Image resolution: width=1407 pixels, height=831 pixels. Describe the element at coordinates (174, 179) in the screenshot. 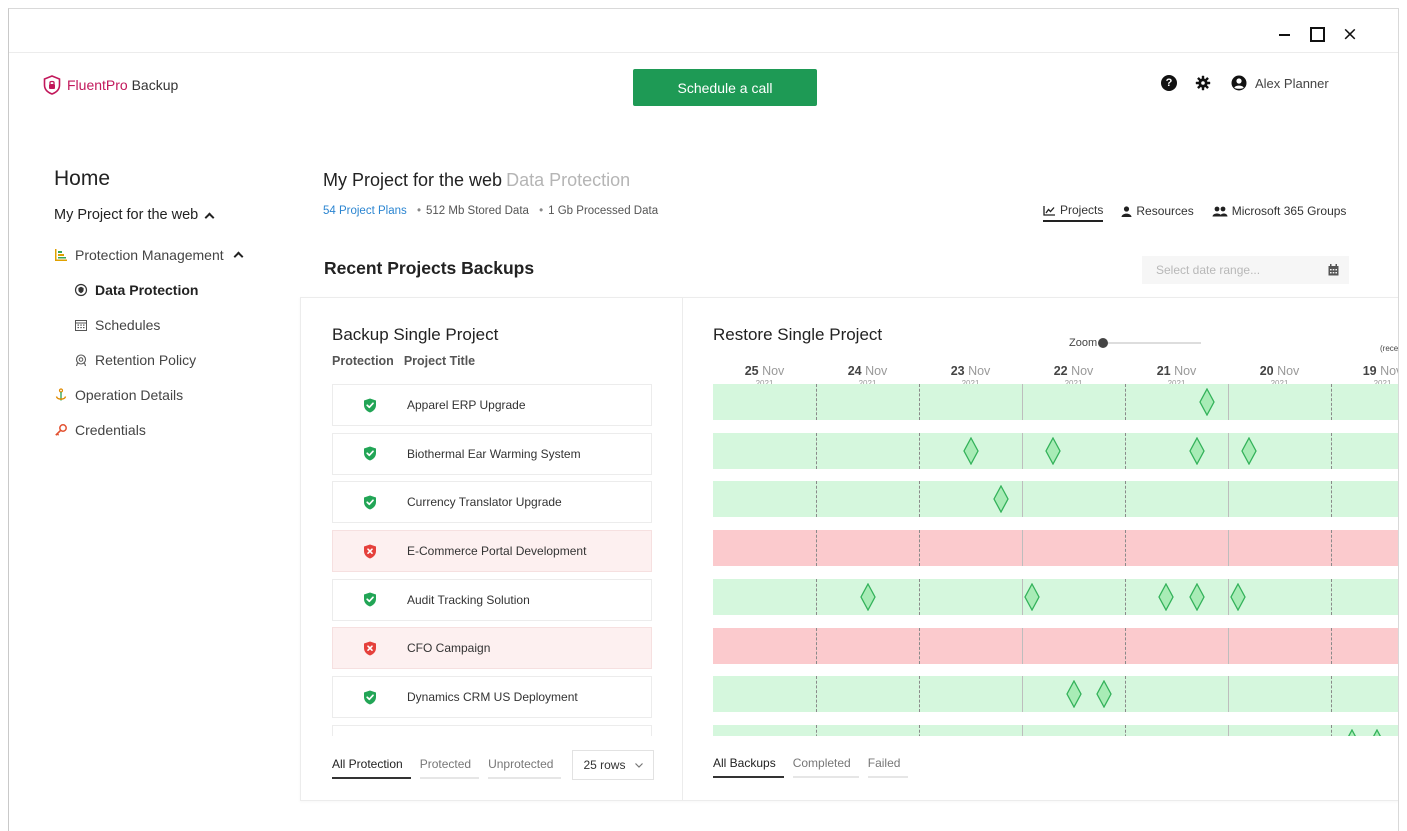

I see `sidebar-home: Home` at that location.